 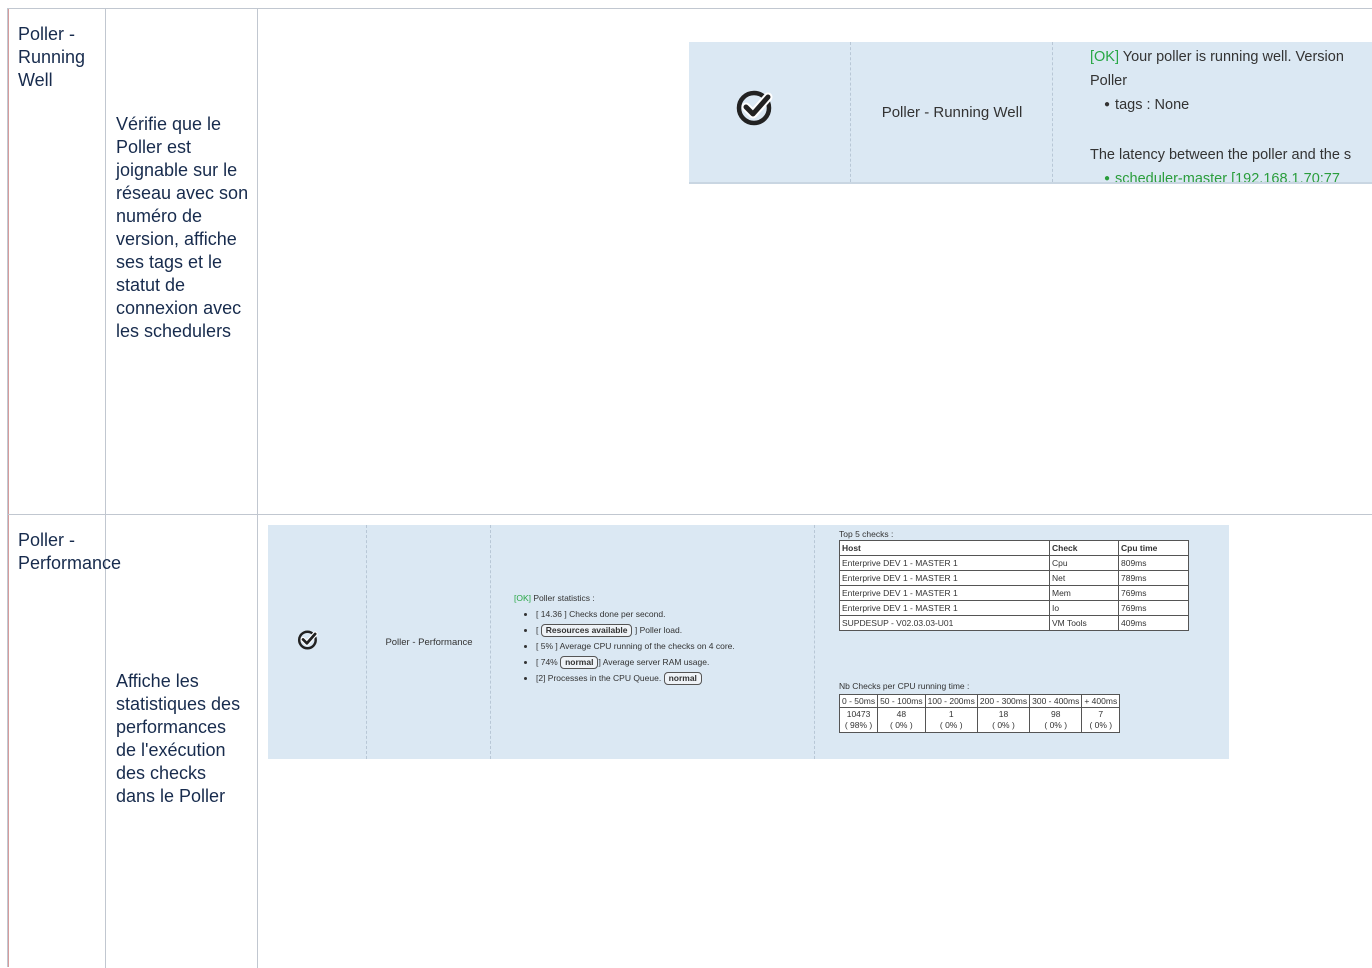 What do you see at coordinates (1084, 548) in the screenshot?
I see `column-header: Check` at bounding box center [1084, 548].